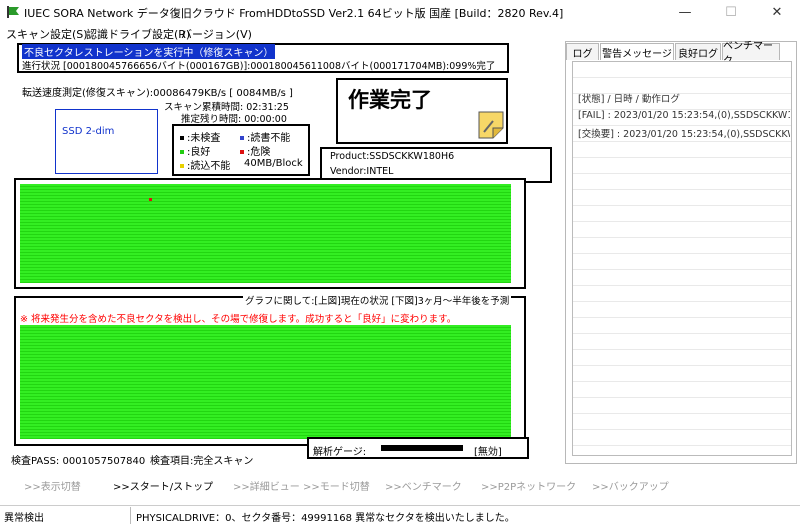 This screenshot has width=800, height=525. Describe the element at coordinates (205, 164) in the screenshot. I see `legend-unreadable: :読込不能` at that location.